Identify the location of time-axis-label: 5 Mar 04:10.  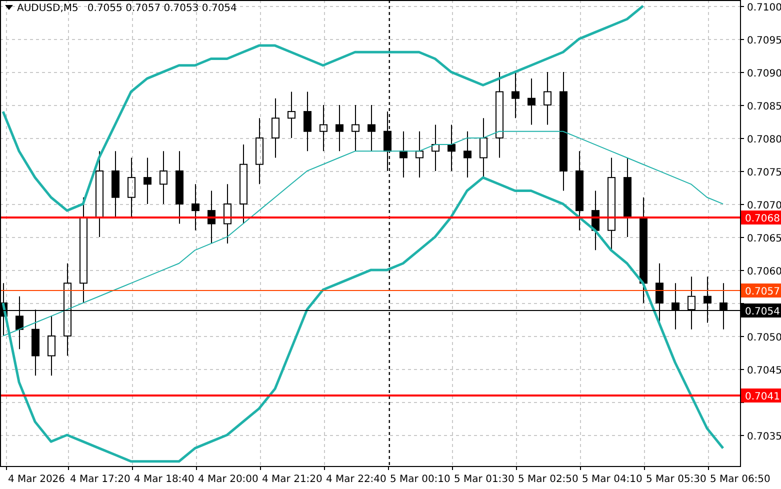
(612, 479).